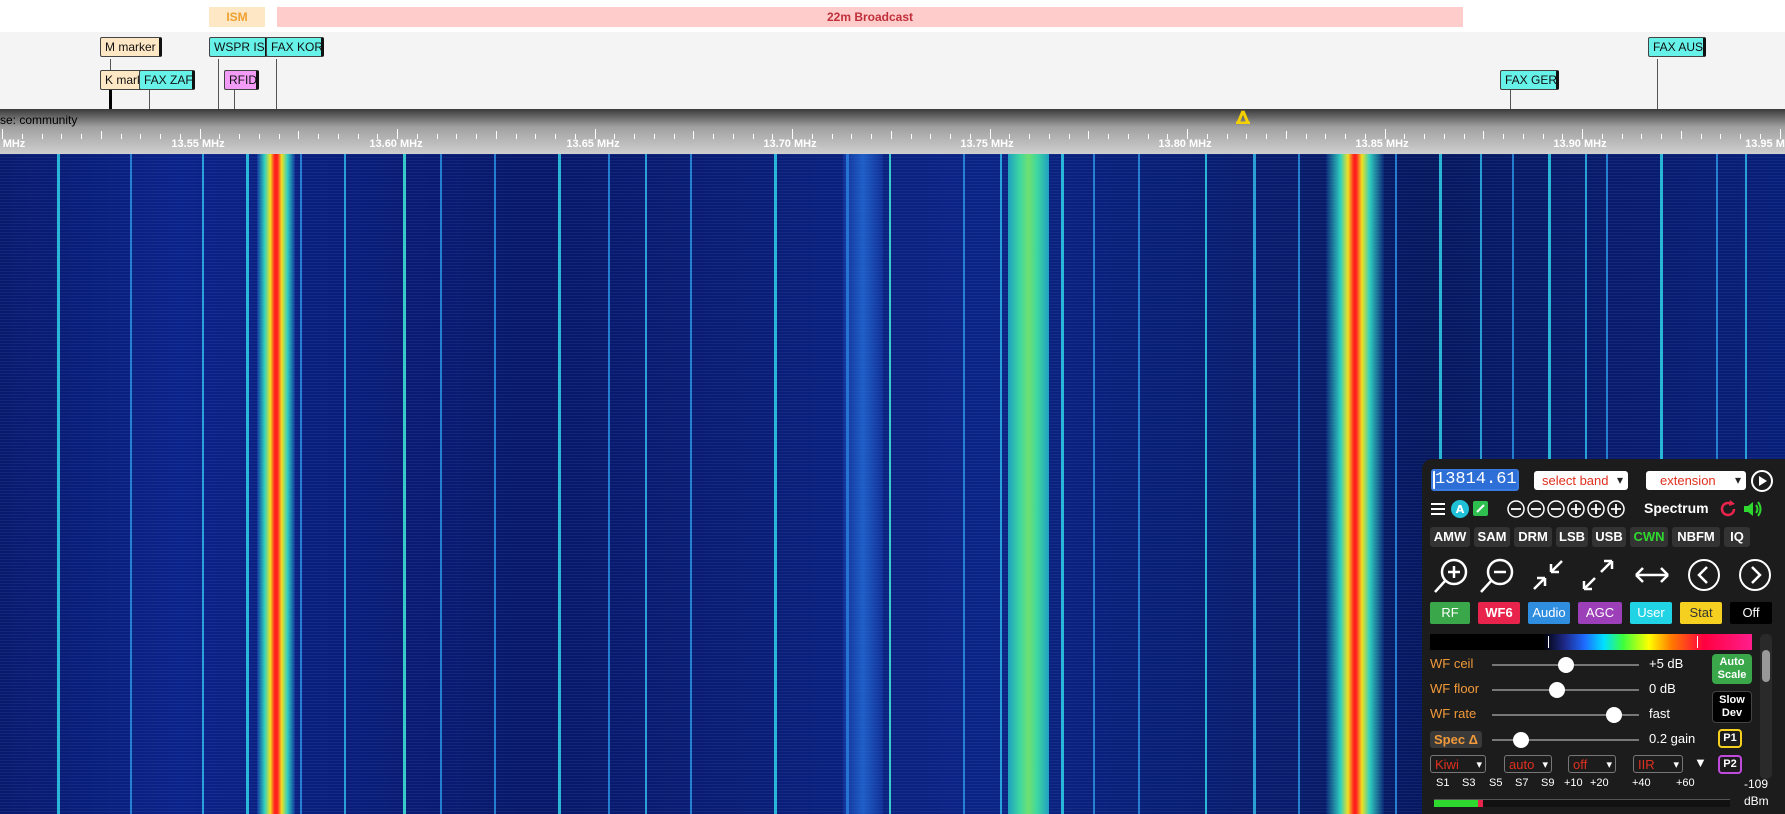 Image resolution: width=1785 pixels, height=814 pixels. Describe the element at coordinates (1516, 509) in the screenshot. I see `zoom-out-max-icon` at that location.